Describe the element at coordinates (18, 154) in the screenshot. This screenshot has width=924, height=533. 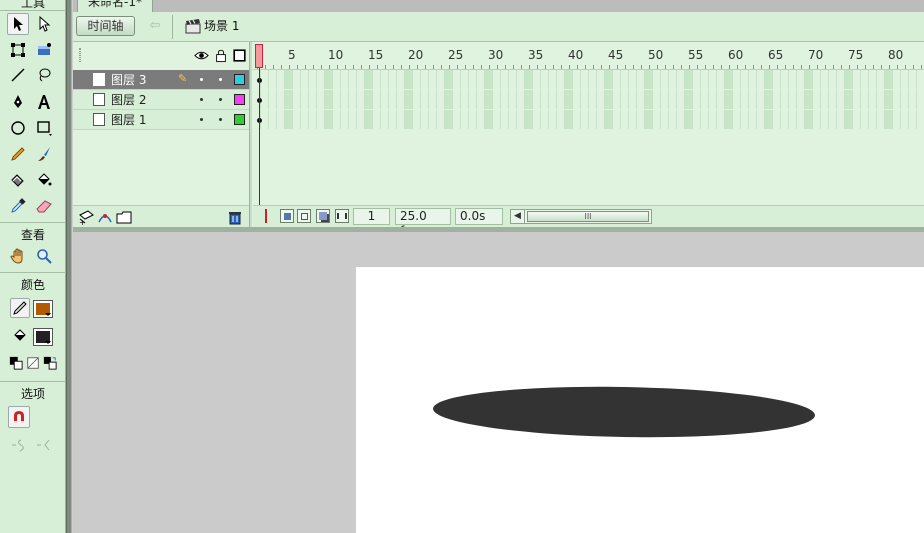
I see `pencil-tool-button` at that location.